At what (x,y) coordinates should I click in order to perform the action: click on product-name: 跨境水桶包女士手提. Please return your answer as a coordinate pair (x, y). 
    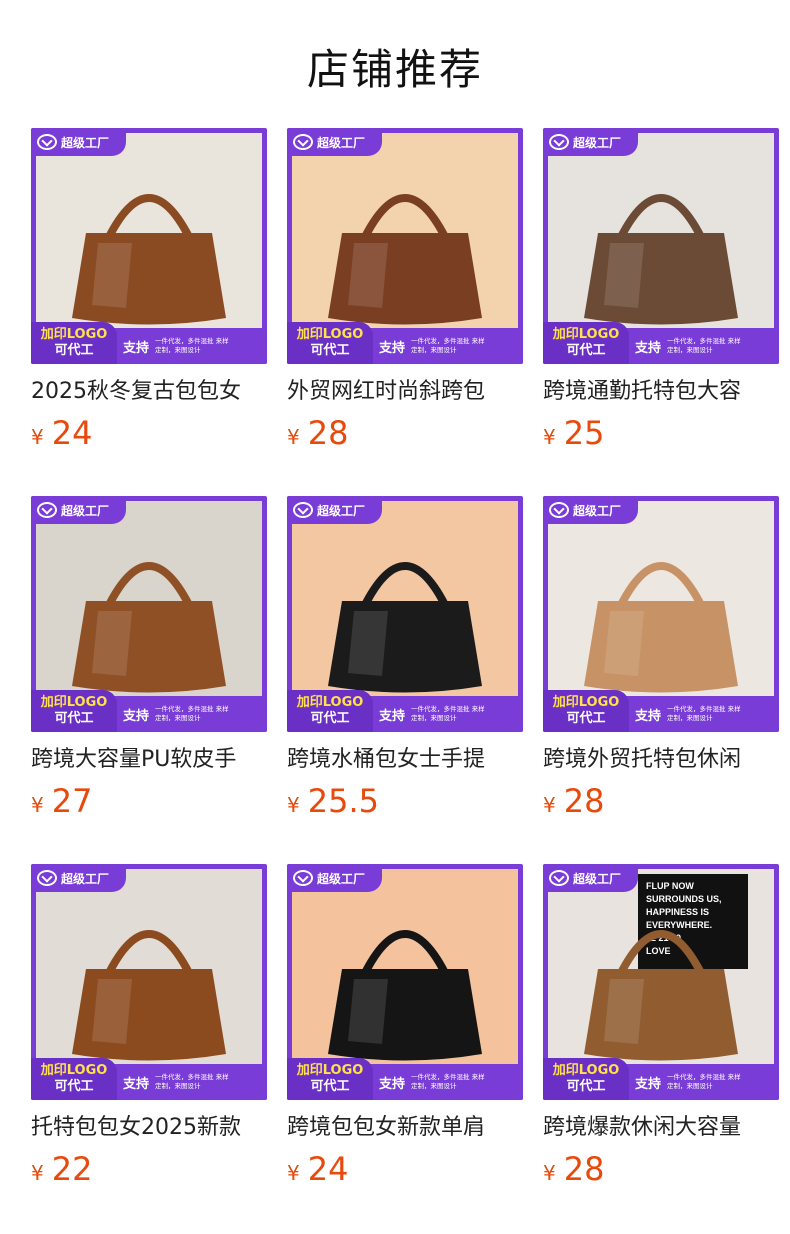
    Looking at the image, I should click on (405, 760).